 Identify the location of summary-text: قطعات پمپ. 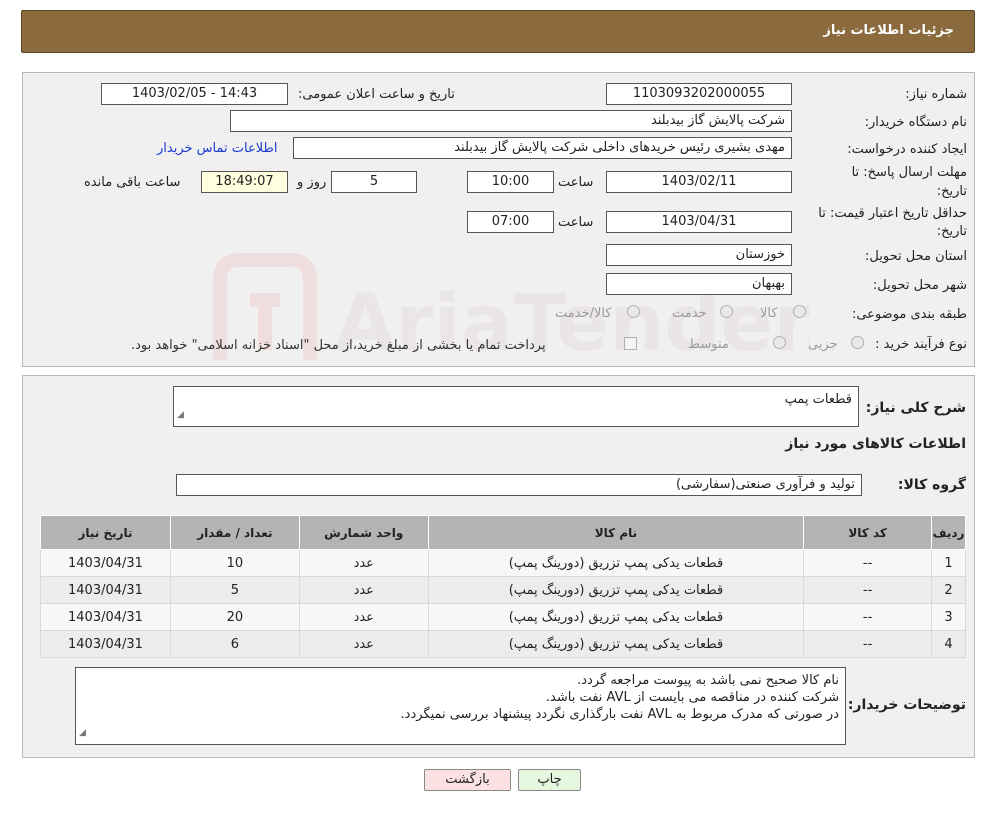
(818, 399).